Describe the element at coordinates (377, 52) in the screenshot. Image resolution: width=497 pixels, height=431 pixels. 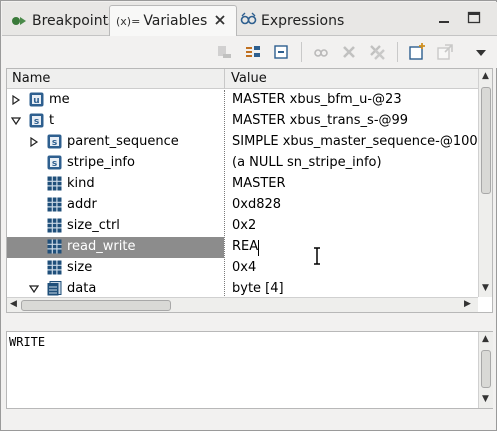
I see `remove-all-icon` at that location.